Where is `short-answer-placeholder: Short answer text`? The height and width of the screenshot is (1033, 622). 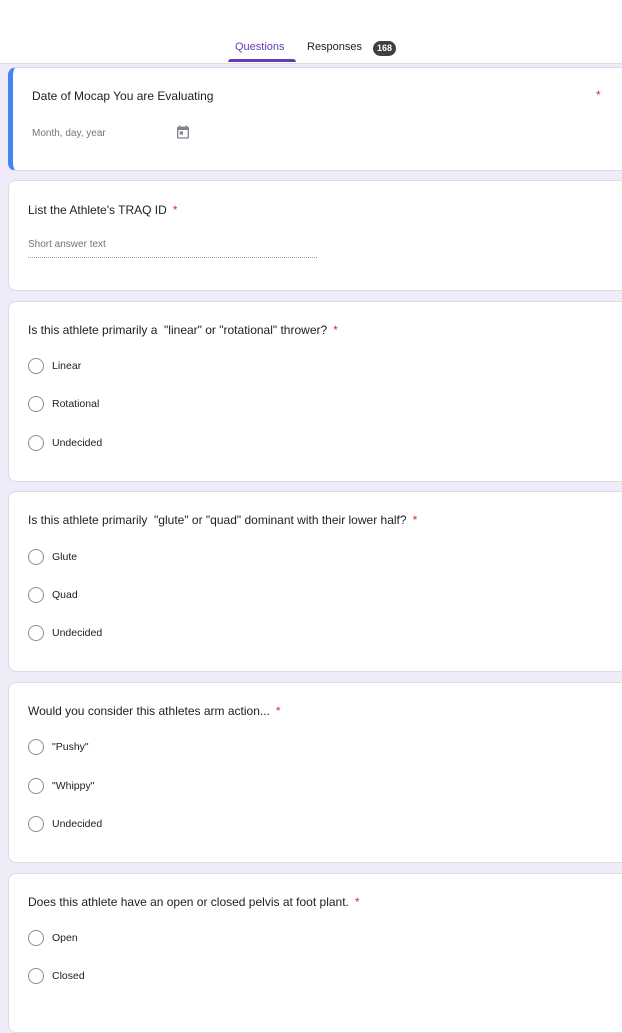 short-answer-placeholder: Short answer text is located at coordinates (67, 244).